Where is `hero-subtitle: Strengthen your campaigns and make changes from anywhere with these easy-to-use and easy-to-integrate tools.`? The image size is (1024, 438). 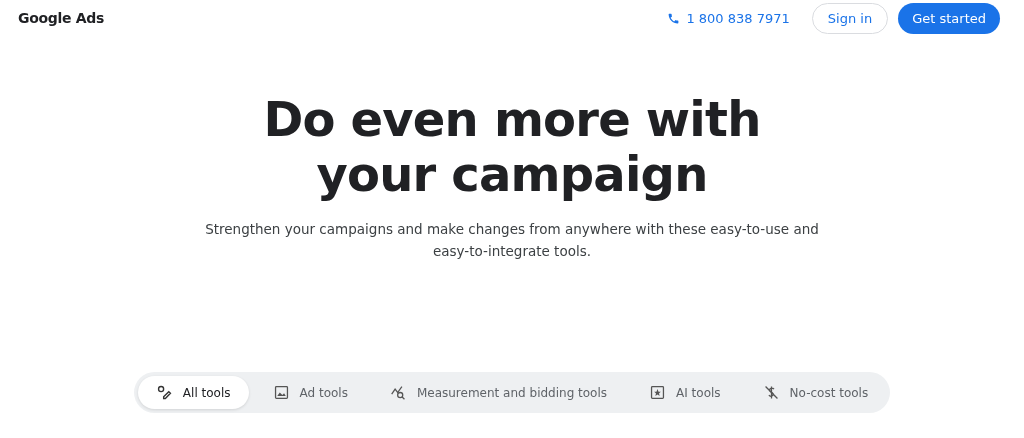 hero-subtitle: Strengthen your campaigns and make changes from anywhere with these easy-to-use and easy-to-integrate tools. is located at coordinates (512, 240).